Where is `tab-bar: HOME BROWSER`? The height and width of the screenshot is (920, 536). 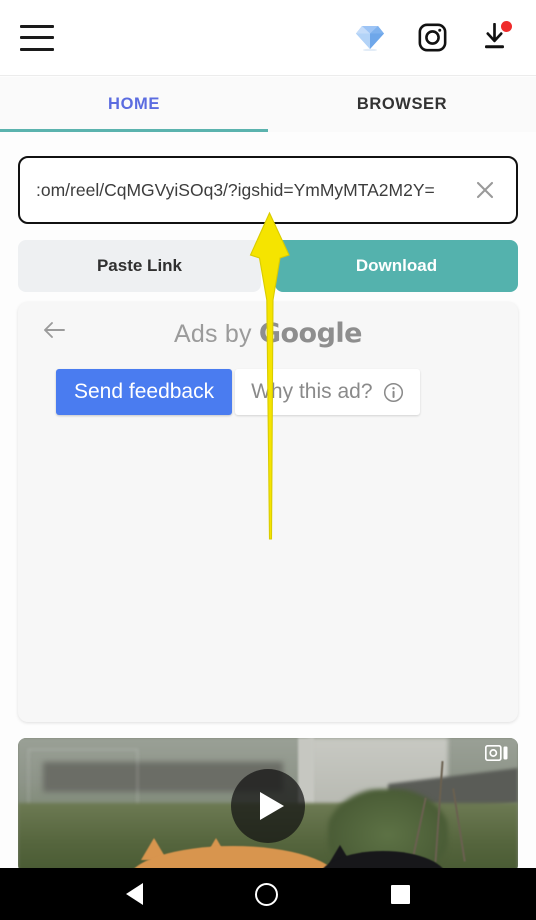 tab-bar: HOME BROWSER is located at coordinates (268, 104).